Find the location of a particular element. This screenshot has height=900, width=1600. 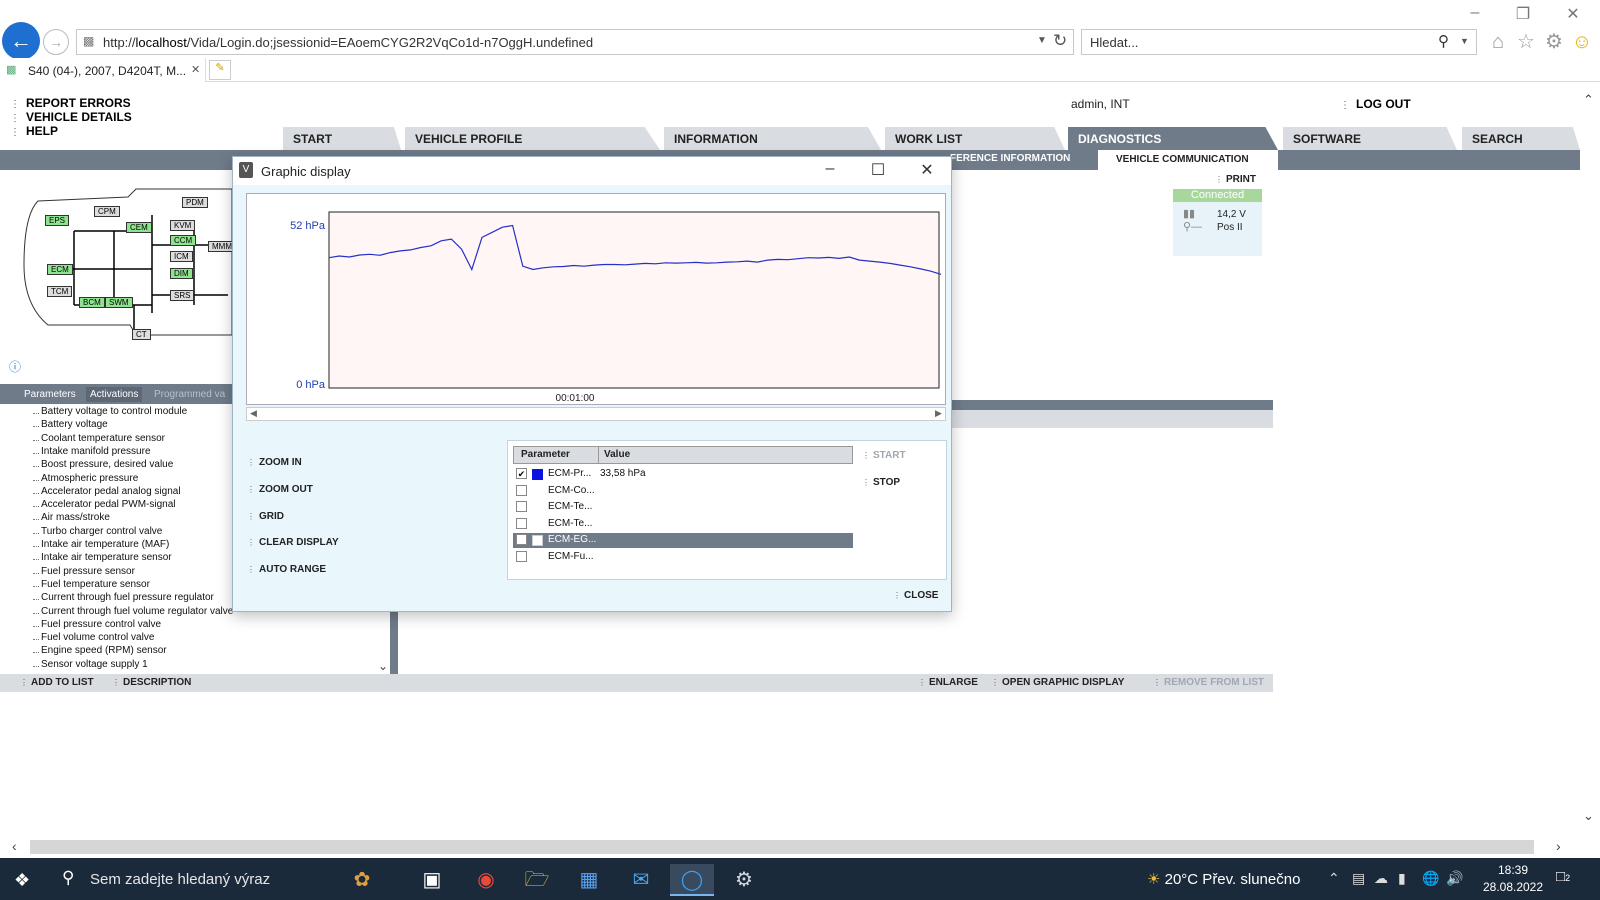

module-dim: DIM is located at coordinates (181, 273).